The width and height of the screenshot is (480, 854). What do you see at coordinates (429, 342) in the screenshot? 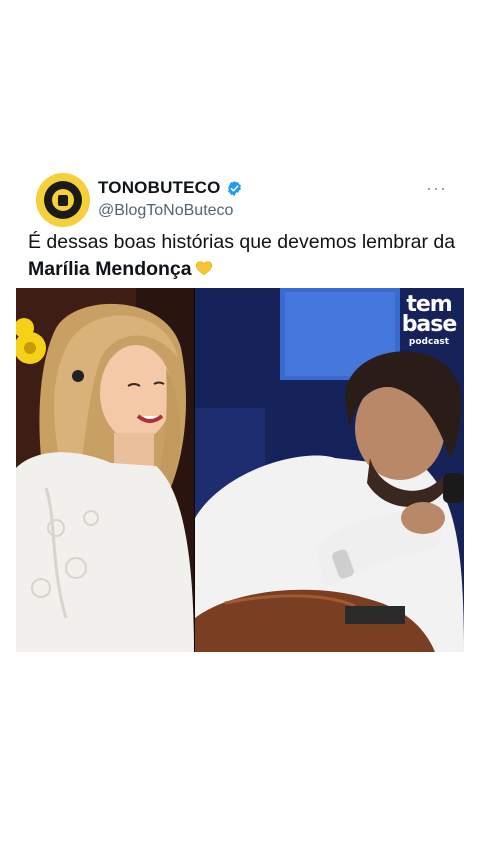
I see `podcast-logo-podcast: podcast` at bounding box center [429, 342].